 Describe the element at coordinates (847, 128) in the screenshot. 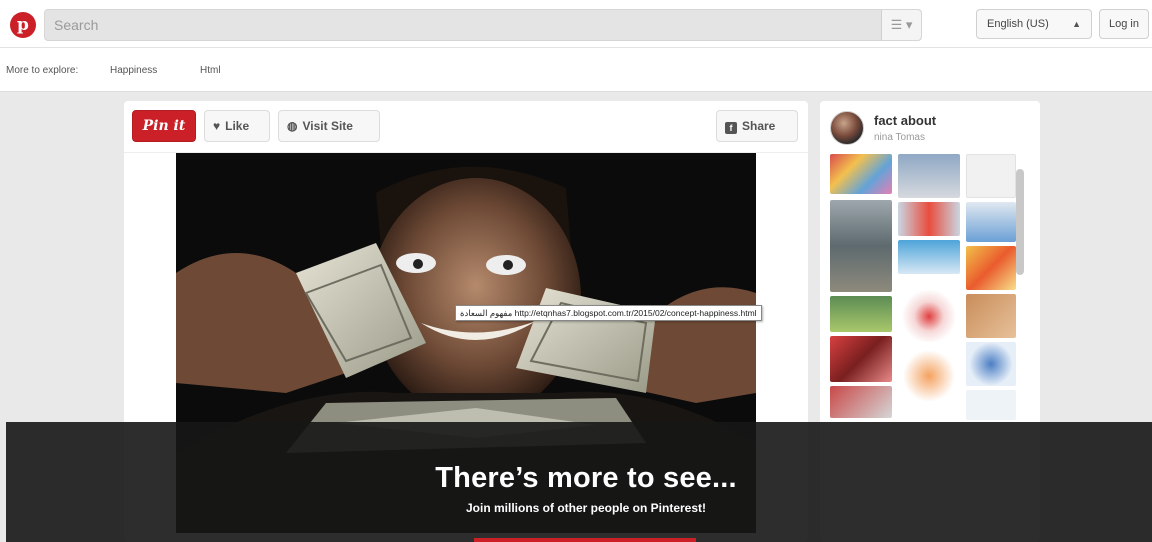

I see `avatar` at that location.